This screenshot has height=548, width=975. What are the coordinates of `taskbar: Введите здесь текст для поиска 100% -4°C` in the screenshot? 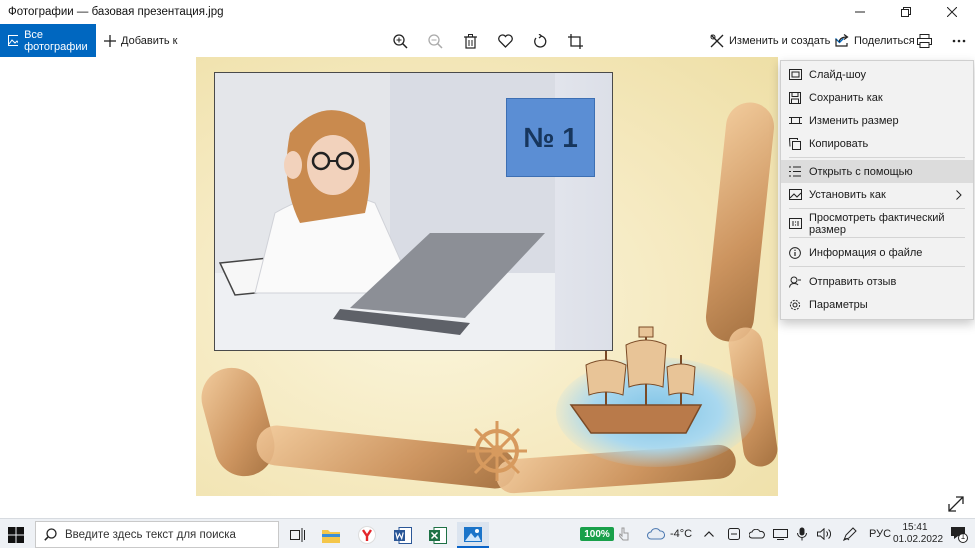 It's located at (487, 533).